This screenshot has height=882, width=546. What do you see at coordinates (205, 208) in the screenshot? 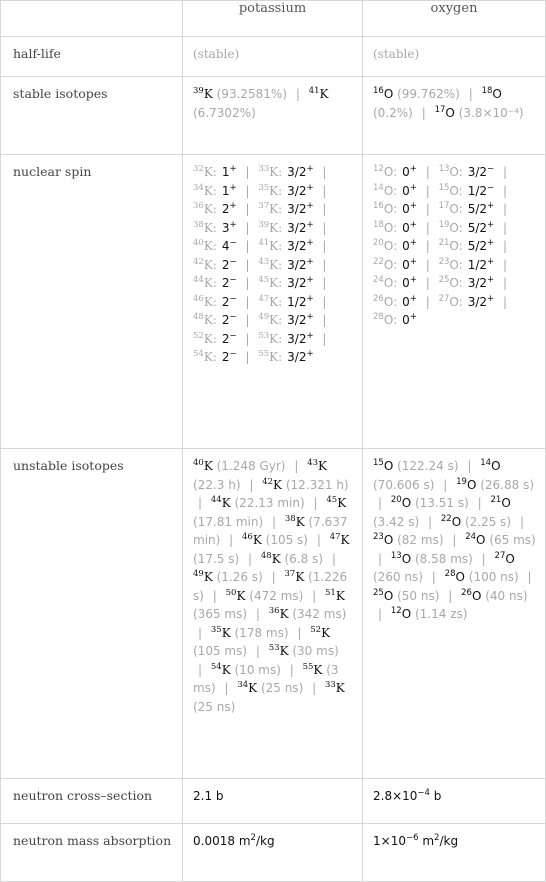
I see `isotope-symbol: 36K:` at bounding box center [205, 208].